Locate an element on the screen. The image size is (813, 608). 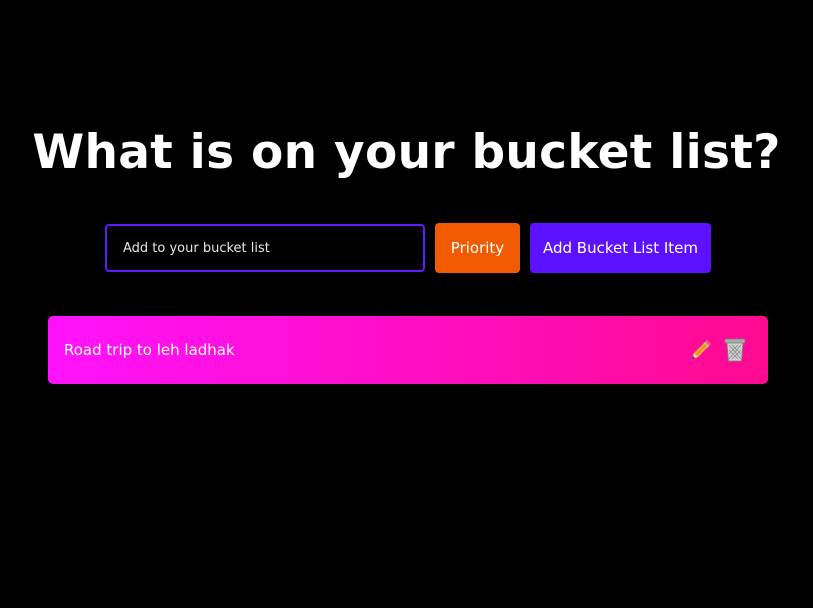
list-item-text: Road trip to leh ladhak is located at coordinates (149, 350).